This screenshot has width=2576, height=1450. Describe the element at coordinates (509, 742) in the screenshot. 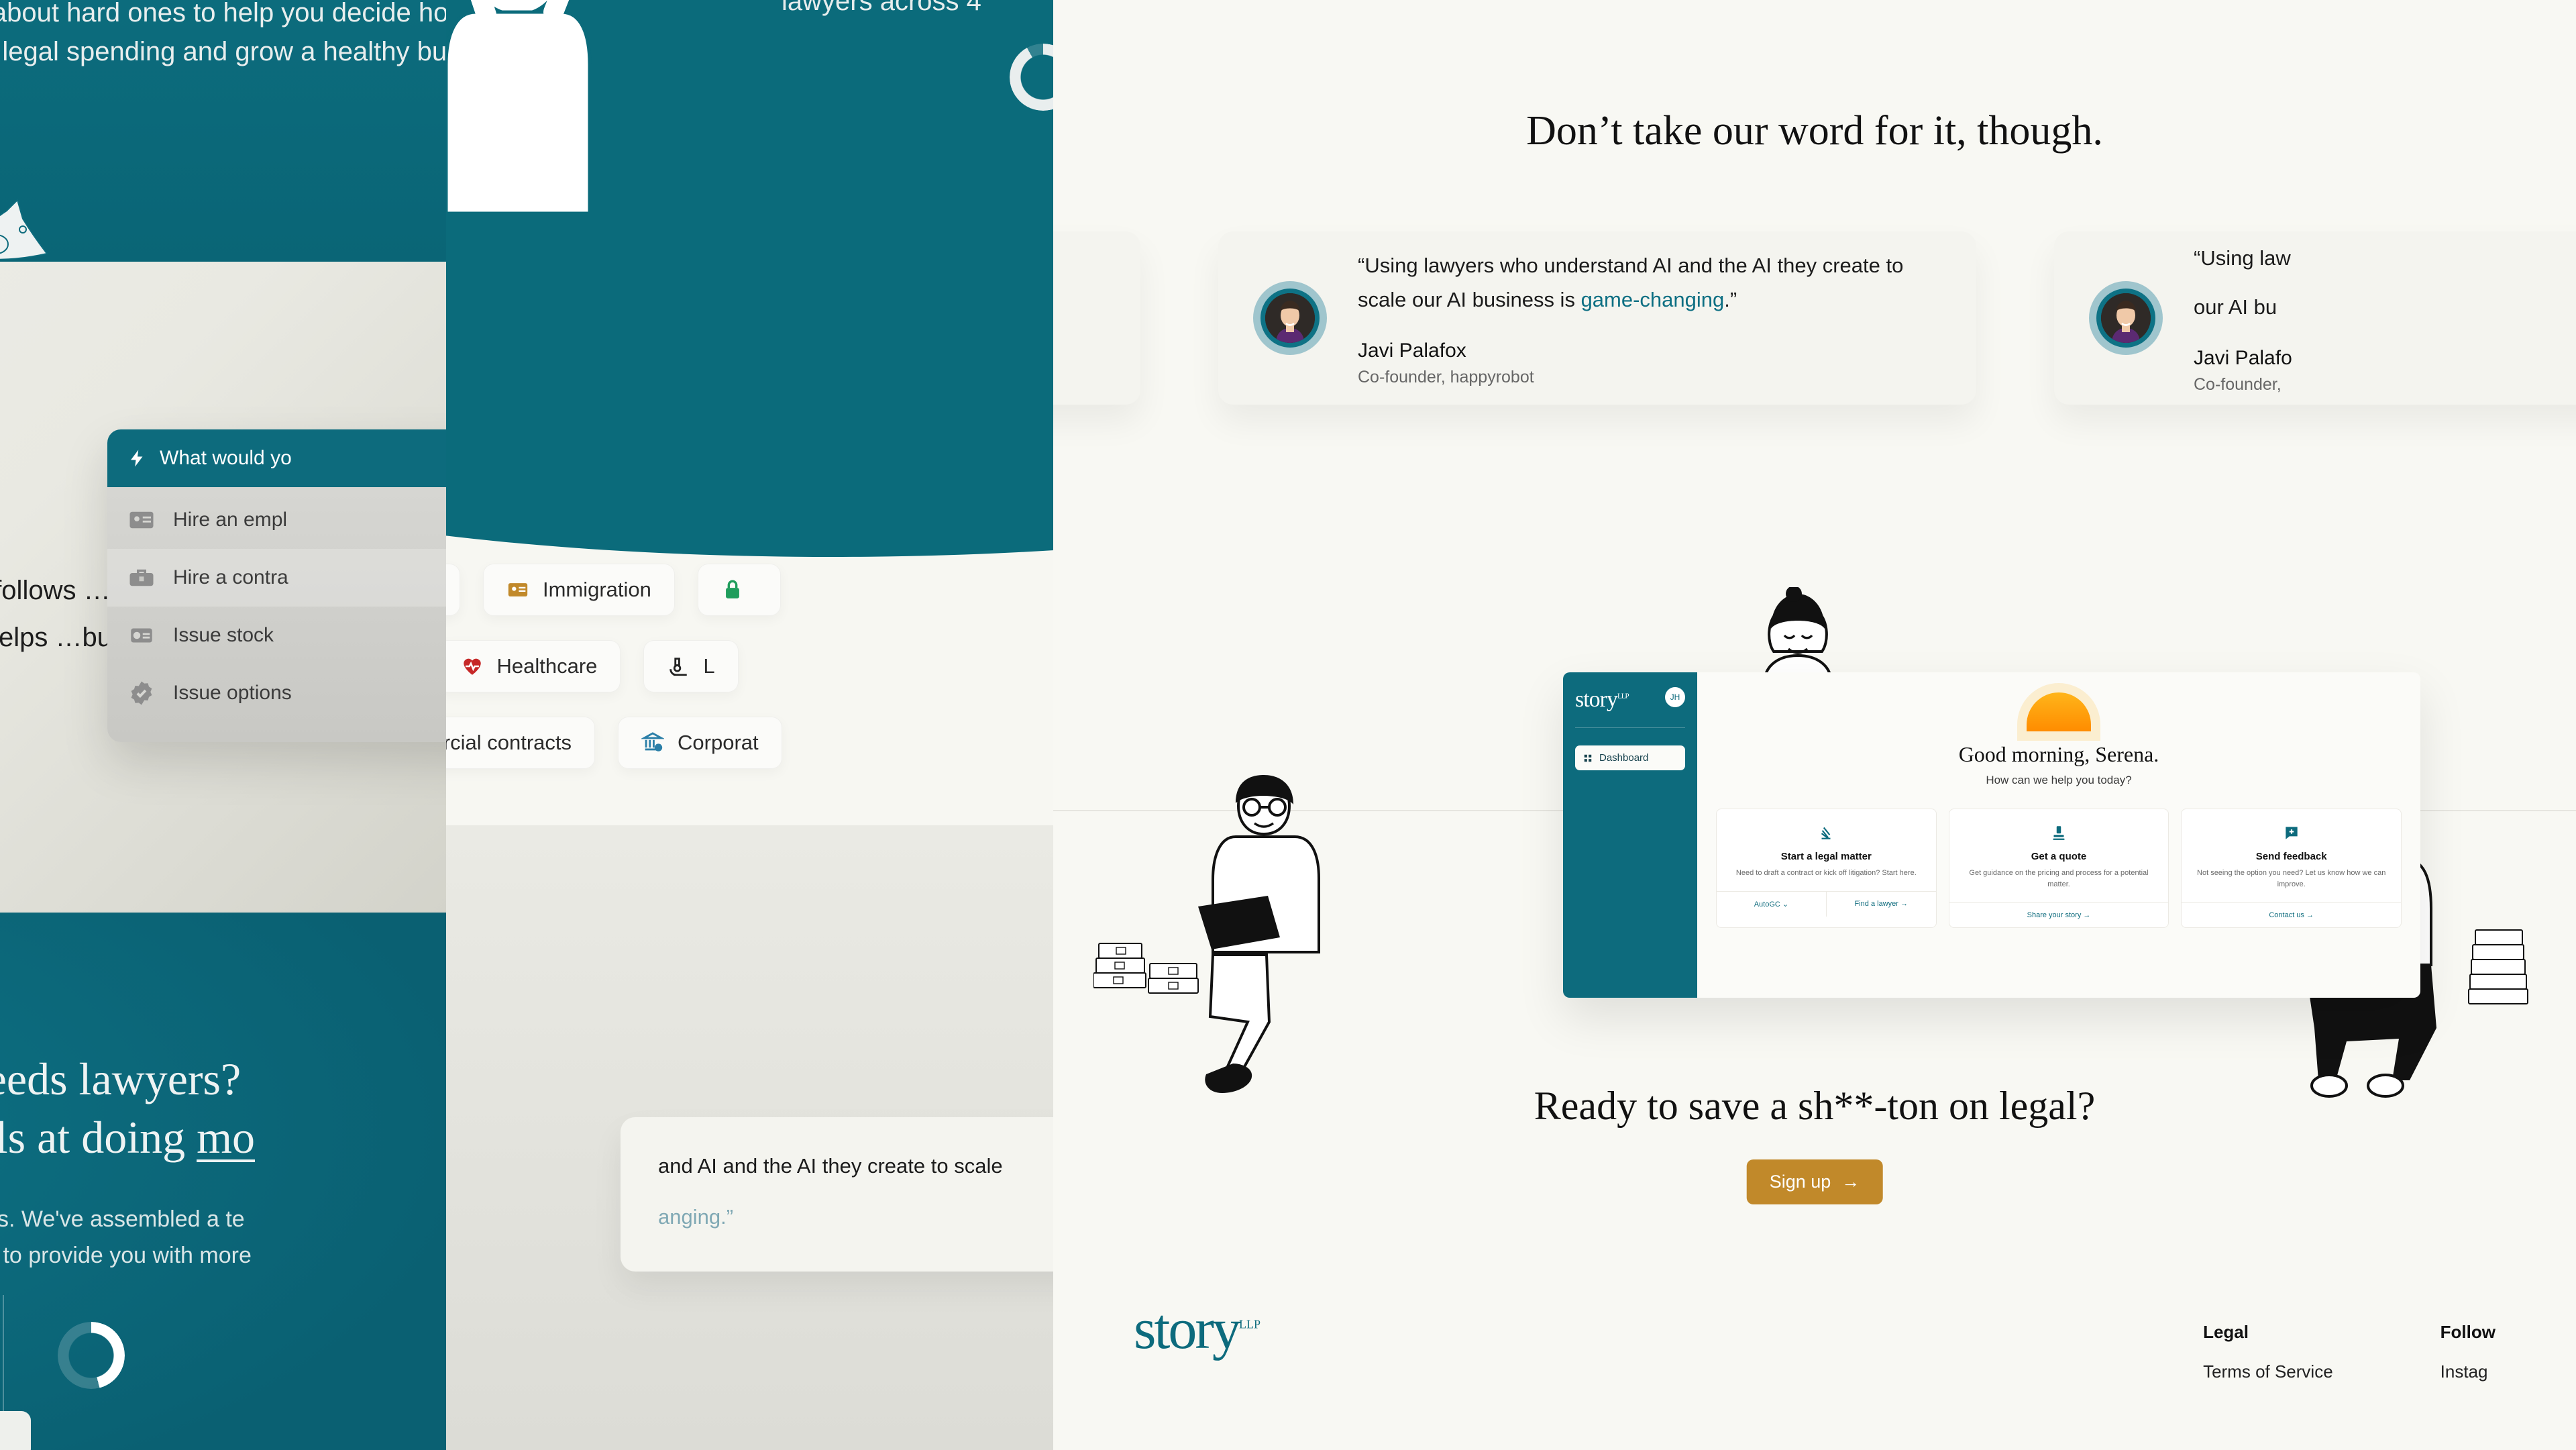

I see `tag-label: Commercial contracts` at that location.